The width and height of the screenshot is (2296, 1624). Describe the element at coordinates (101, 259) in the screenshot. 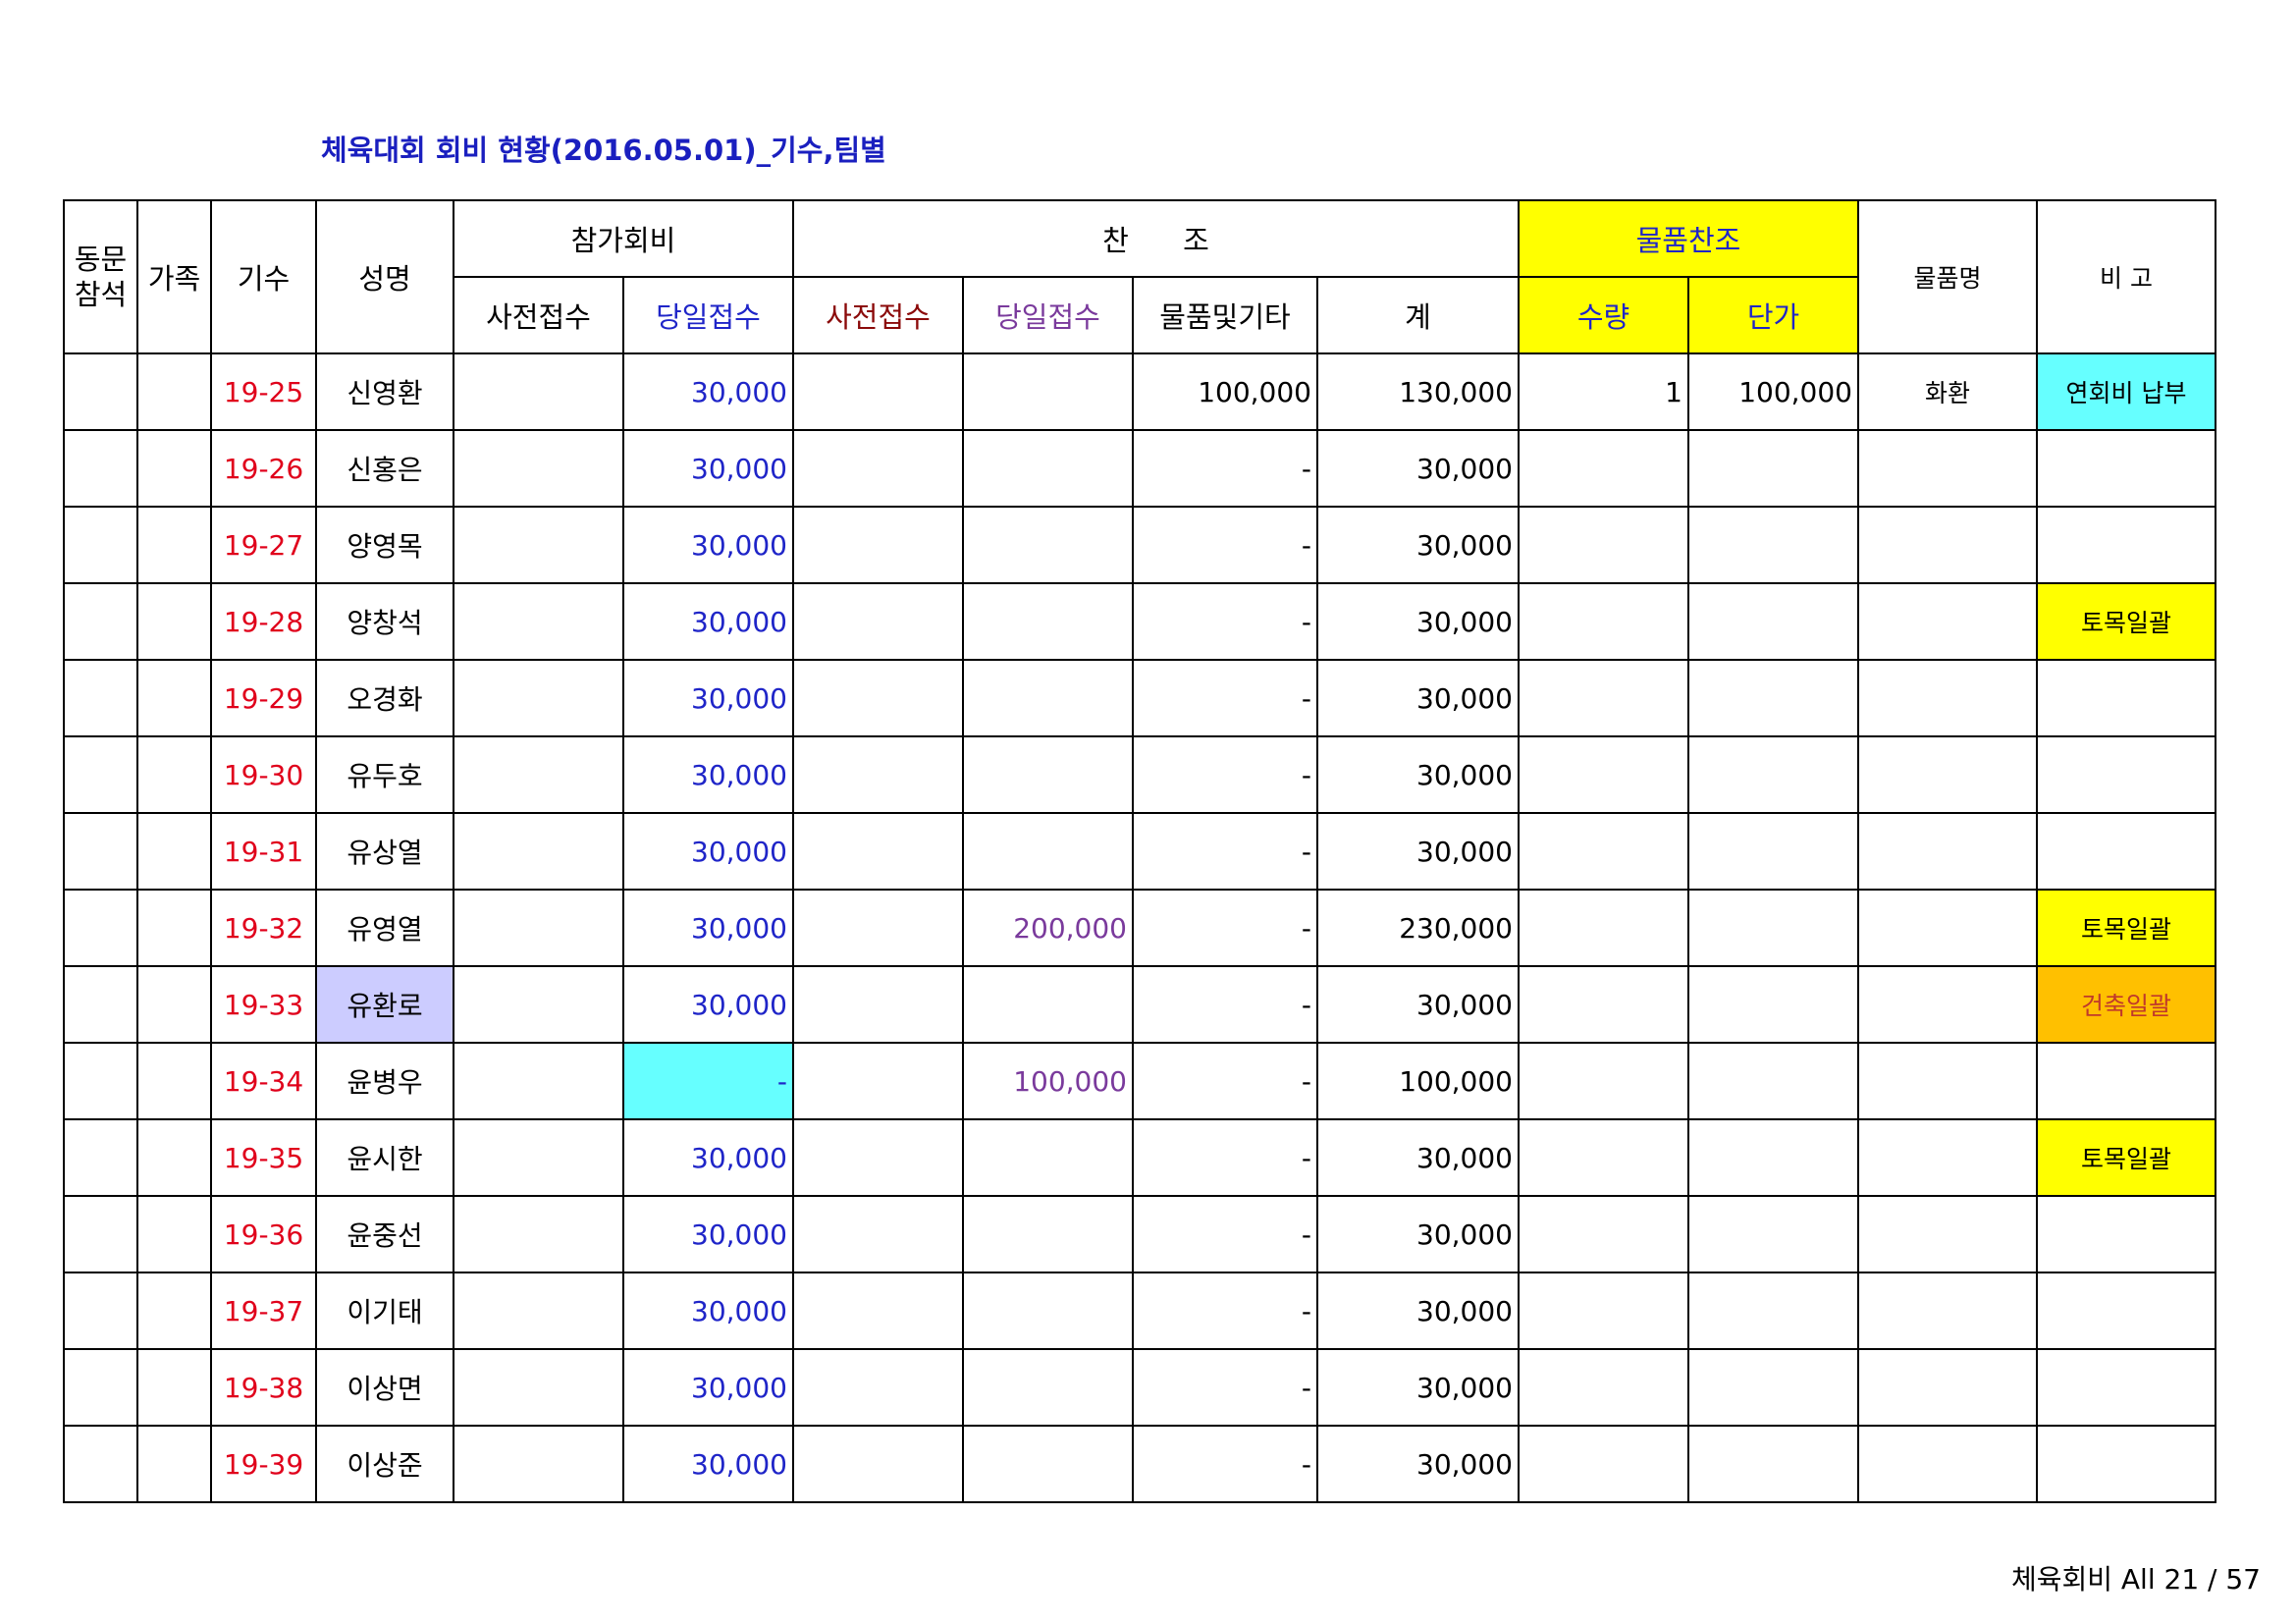

I see `header-dongmun-line1: 동문` at that location.